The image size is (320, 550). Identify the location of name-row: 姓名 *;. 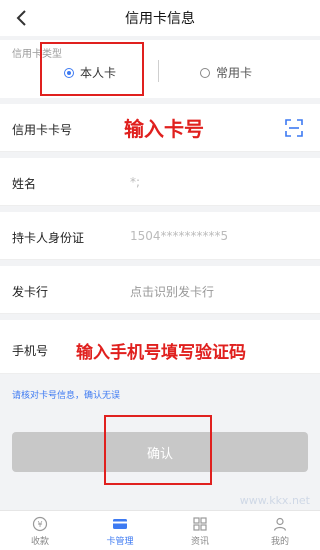
(160, 182).